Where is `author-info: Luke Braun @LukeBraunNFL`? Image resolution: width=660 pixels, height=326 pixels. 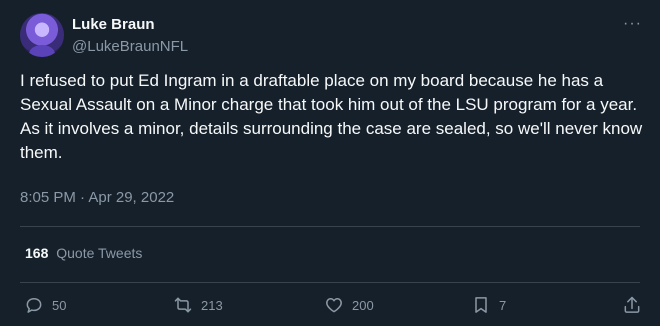
author-info: Luke Braun @LukeBraunNFL is located at coordinates (130, 36).